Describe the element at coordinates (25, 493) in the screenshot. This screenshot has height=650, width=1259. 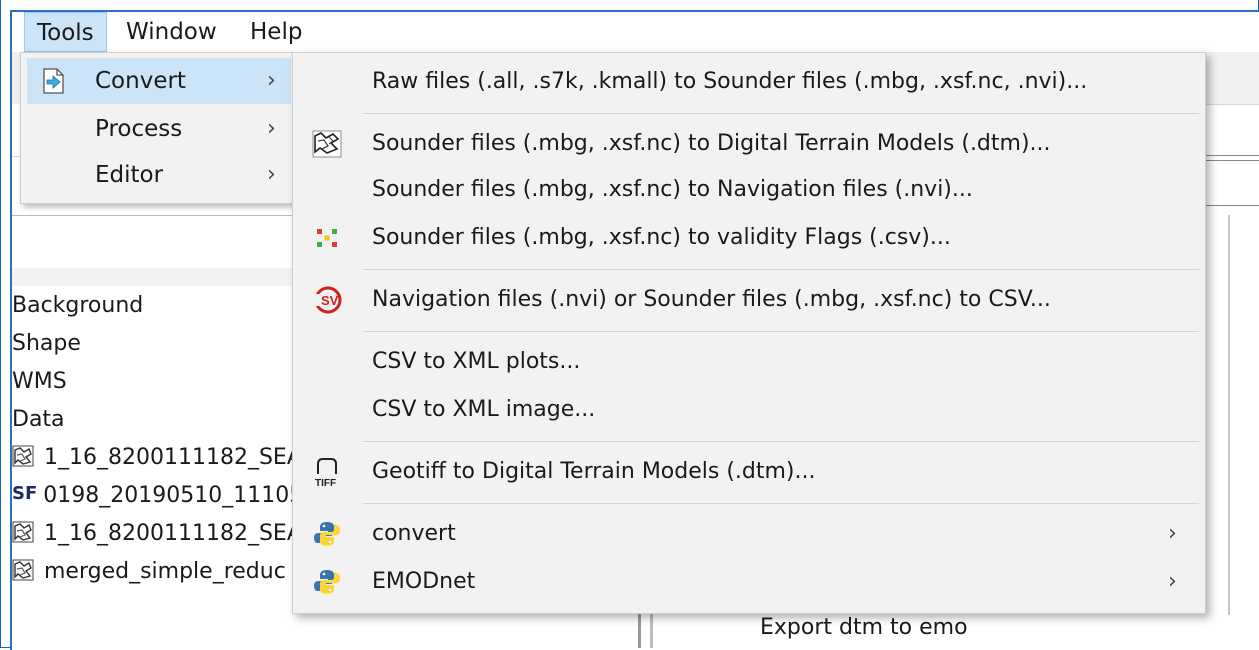
I see `sf-file-icon: SF` at that location.